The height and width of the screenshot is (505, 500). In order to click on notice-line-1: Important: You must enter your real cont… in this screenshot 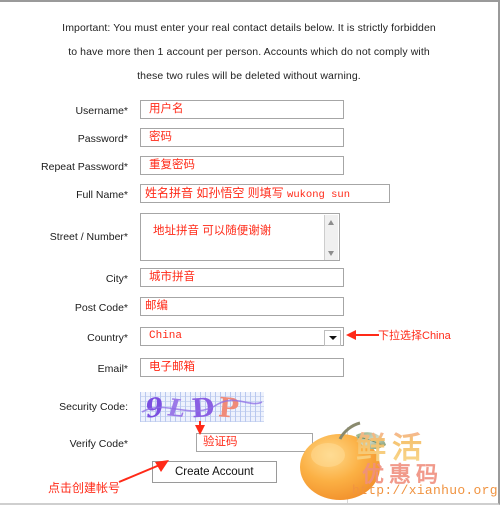, I will do `click(249, 28)`.